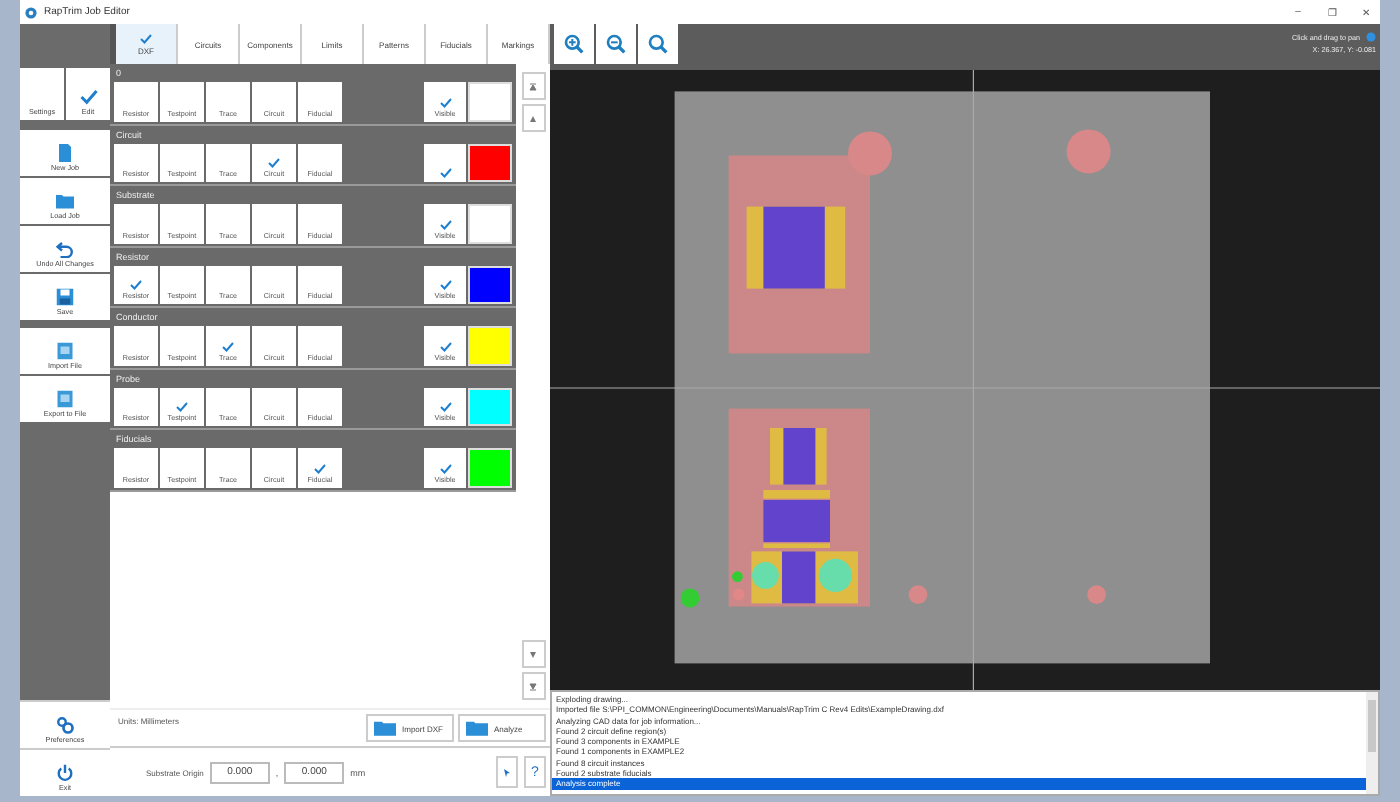 This screenshot has height=802, width=1400. What do you see at coordinates (1372, 743) in the screenshot?
I see `scrollbar` at bounding box center [1372, 743].